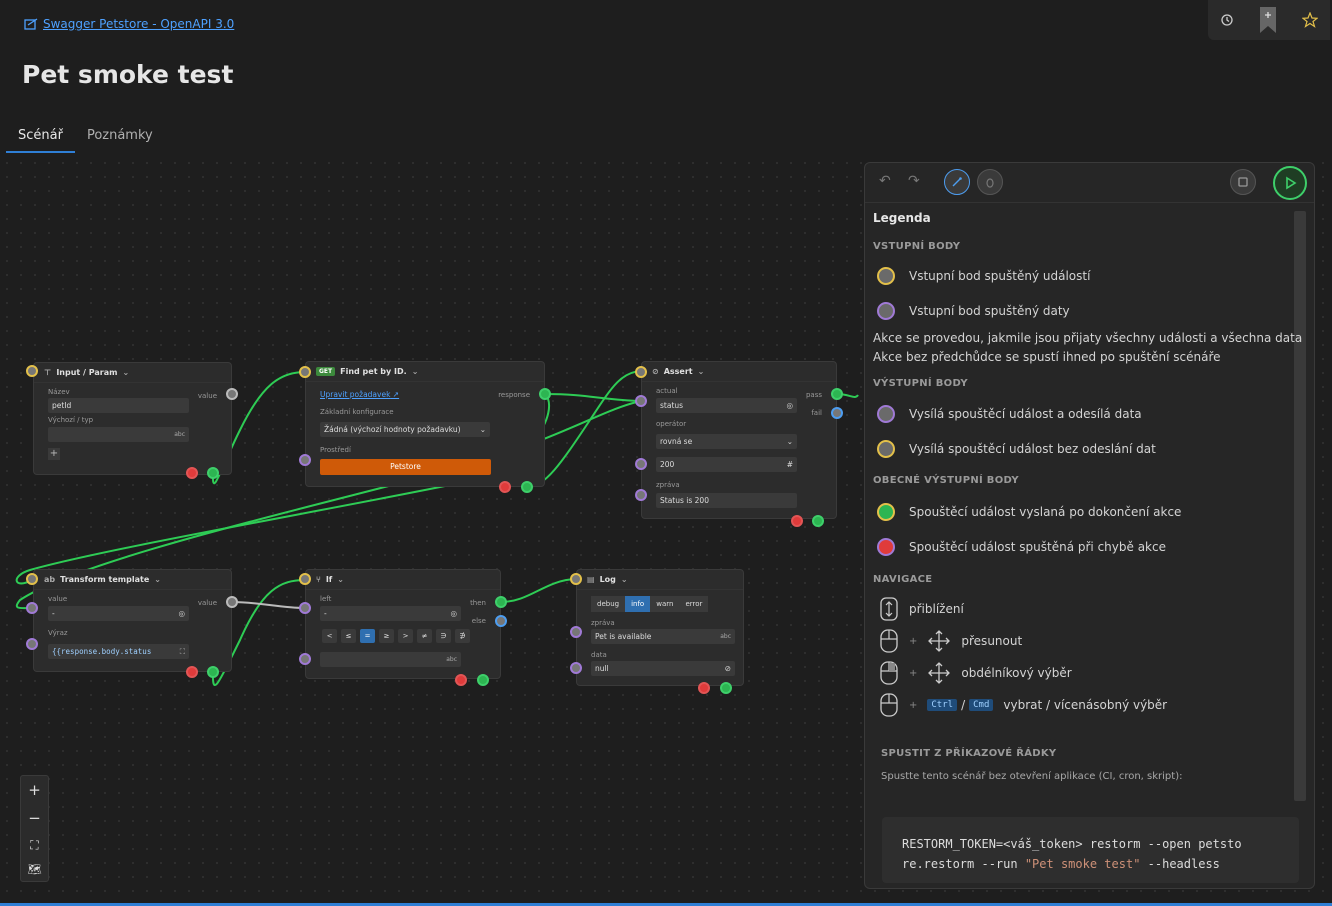  I want to click on environment-button: Petstore, so click(405, 467).